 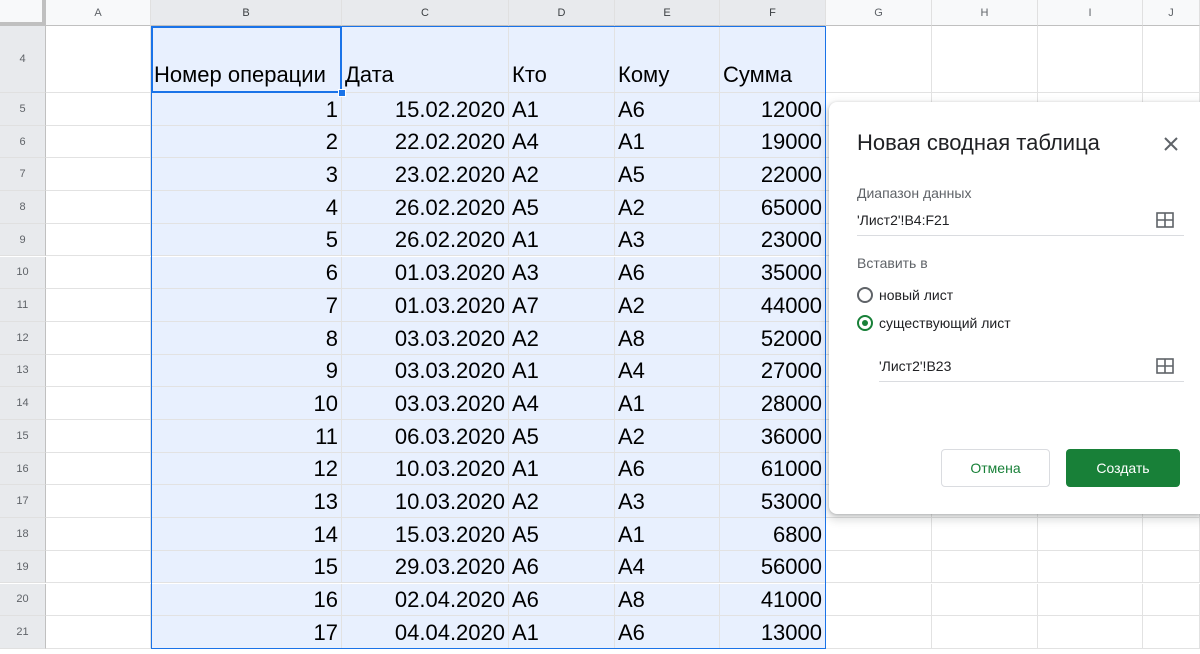 What do you see at coordinates (23, 240) in the screenshot?
I see `row-header-9: 9` at bounding box center [23, 240].